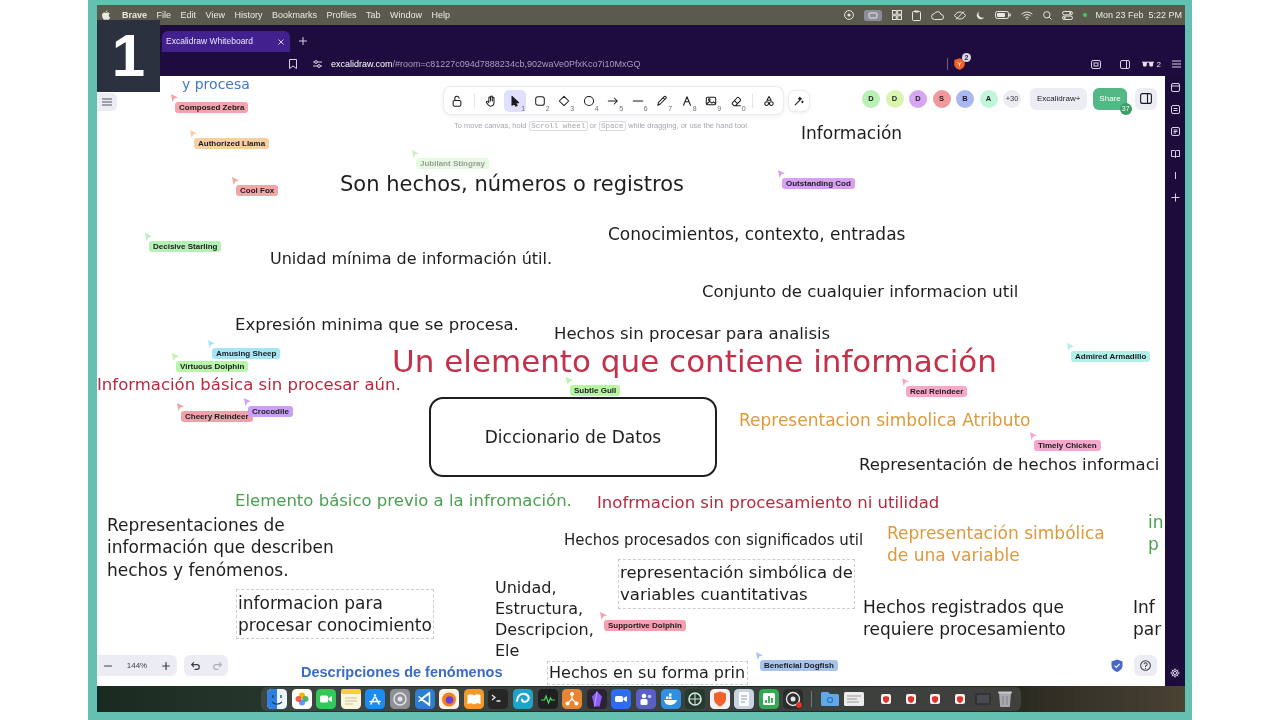  Describe the element at coordinates (1176, 64) in the screenshot. I see `menu-icon` at that location.